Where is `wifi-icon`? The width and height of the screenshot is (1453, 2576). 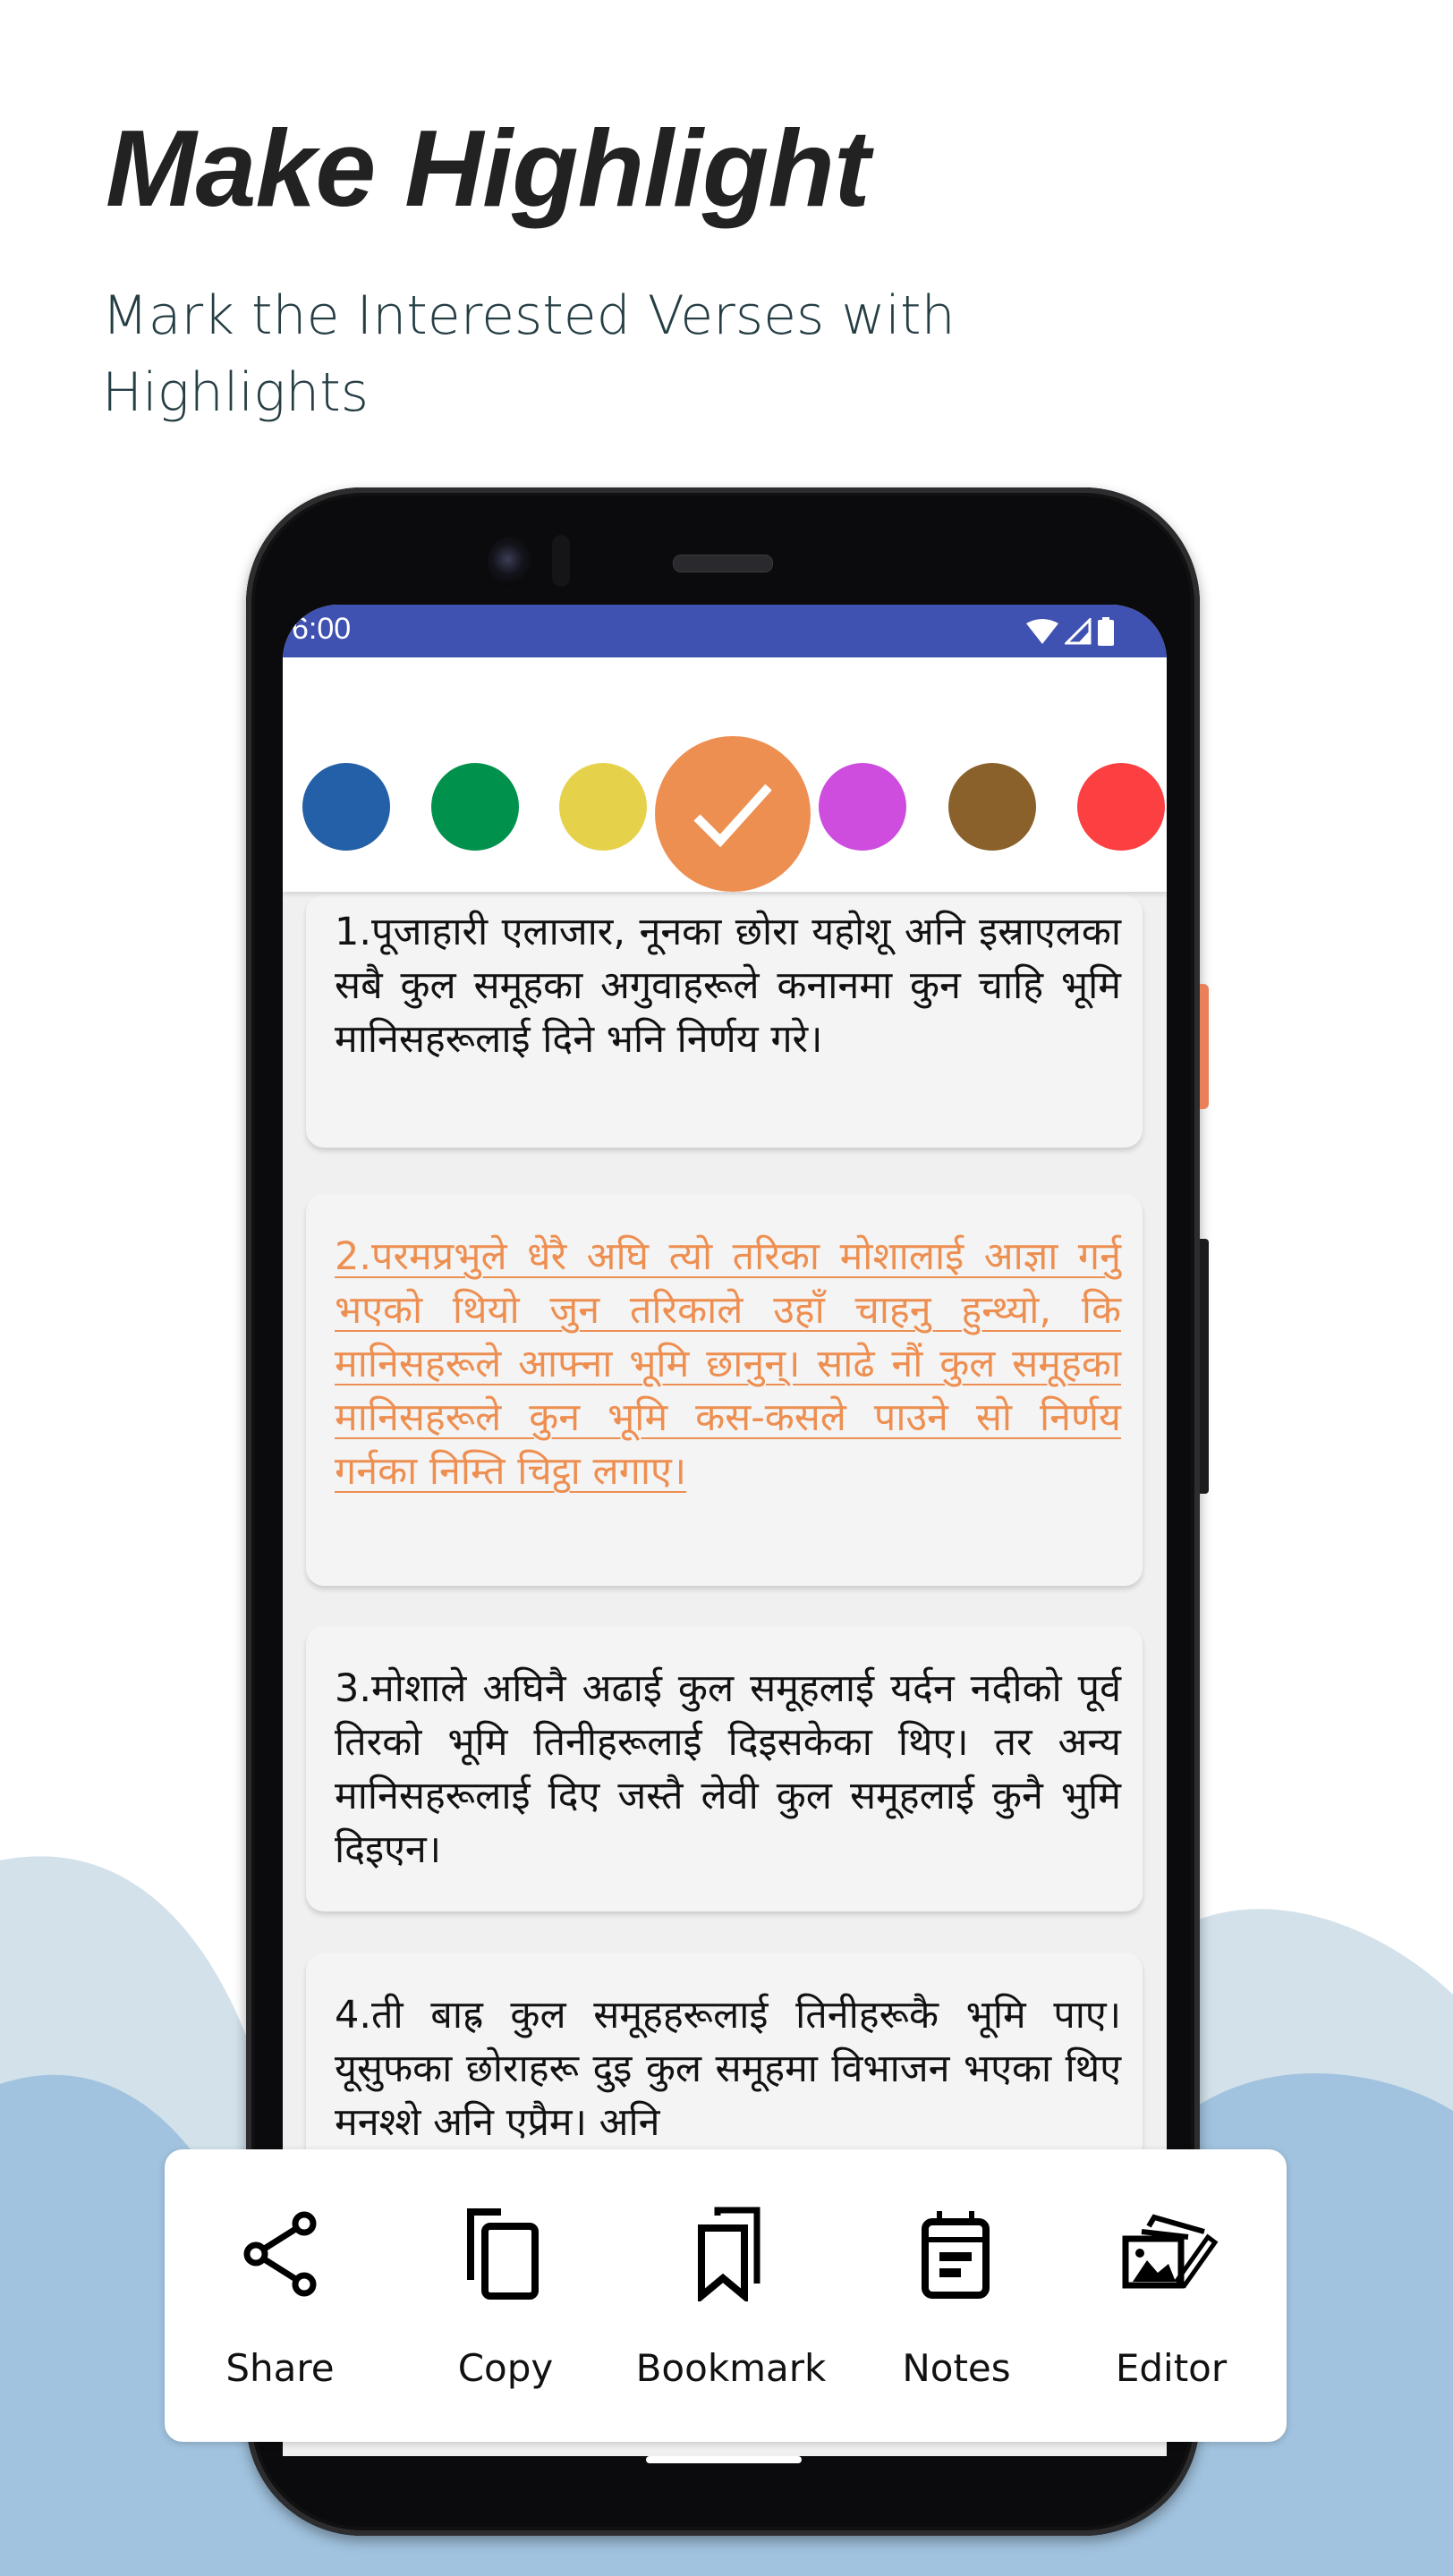
wifi-icon is located at coordinates (1042, 631).